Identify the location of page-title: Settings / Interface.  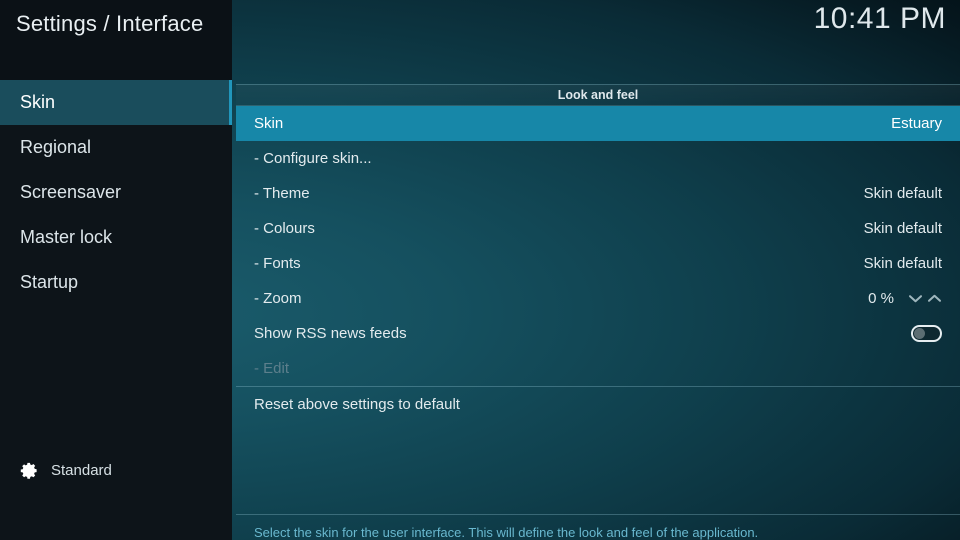
(110, 23).